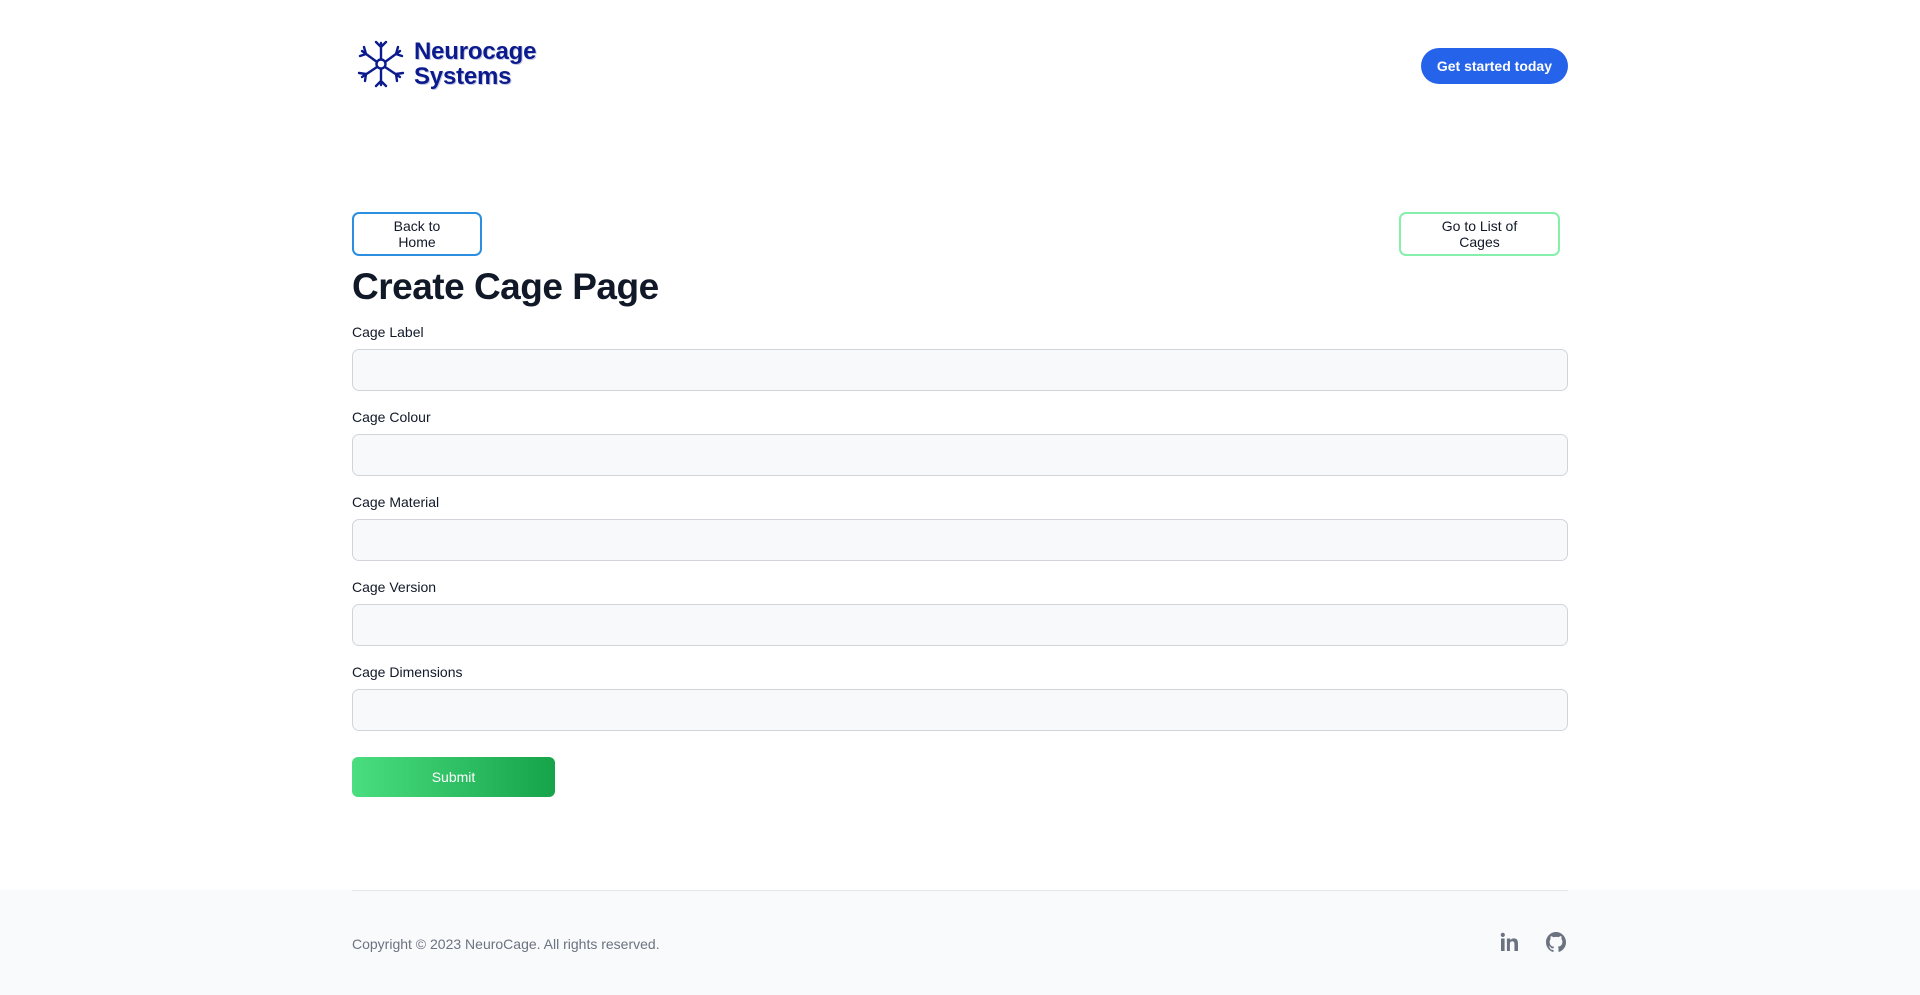 The height and width of the screenshot is (995, 1920). What do you see at coordinates (505, 286) in the screenshot?
I see `page-title: Create Cage Page` at bounding box center [505, 286].